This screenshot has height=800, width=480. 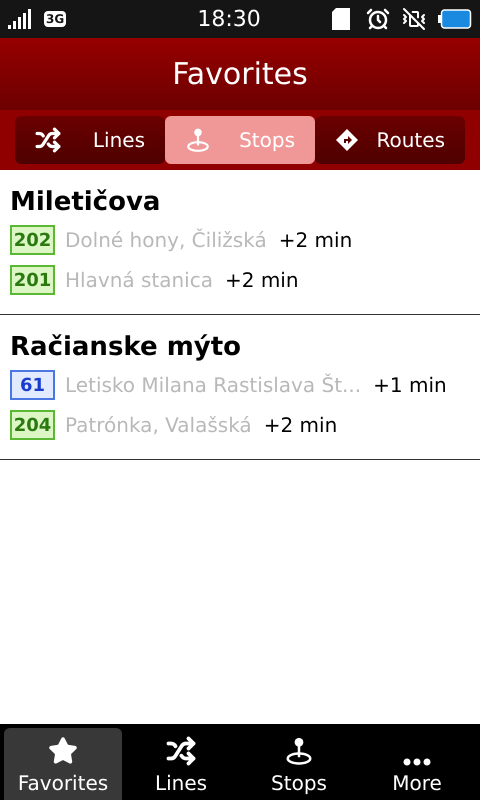 I want to click on tab: Lines, so click(x=90, y=140).